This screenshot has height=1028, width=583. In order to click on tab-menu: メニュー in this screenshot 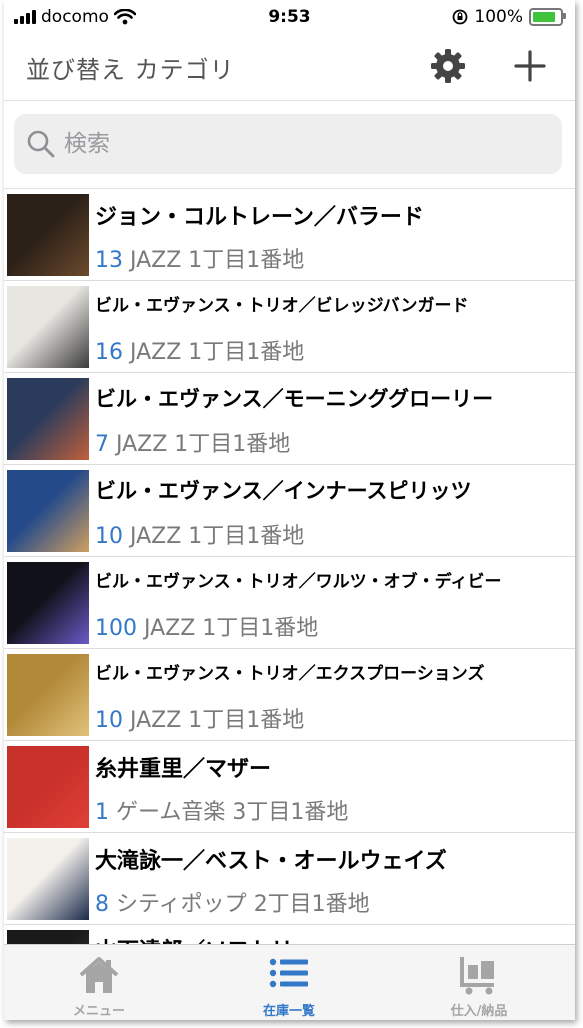, I will do `click(99, 982)`.